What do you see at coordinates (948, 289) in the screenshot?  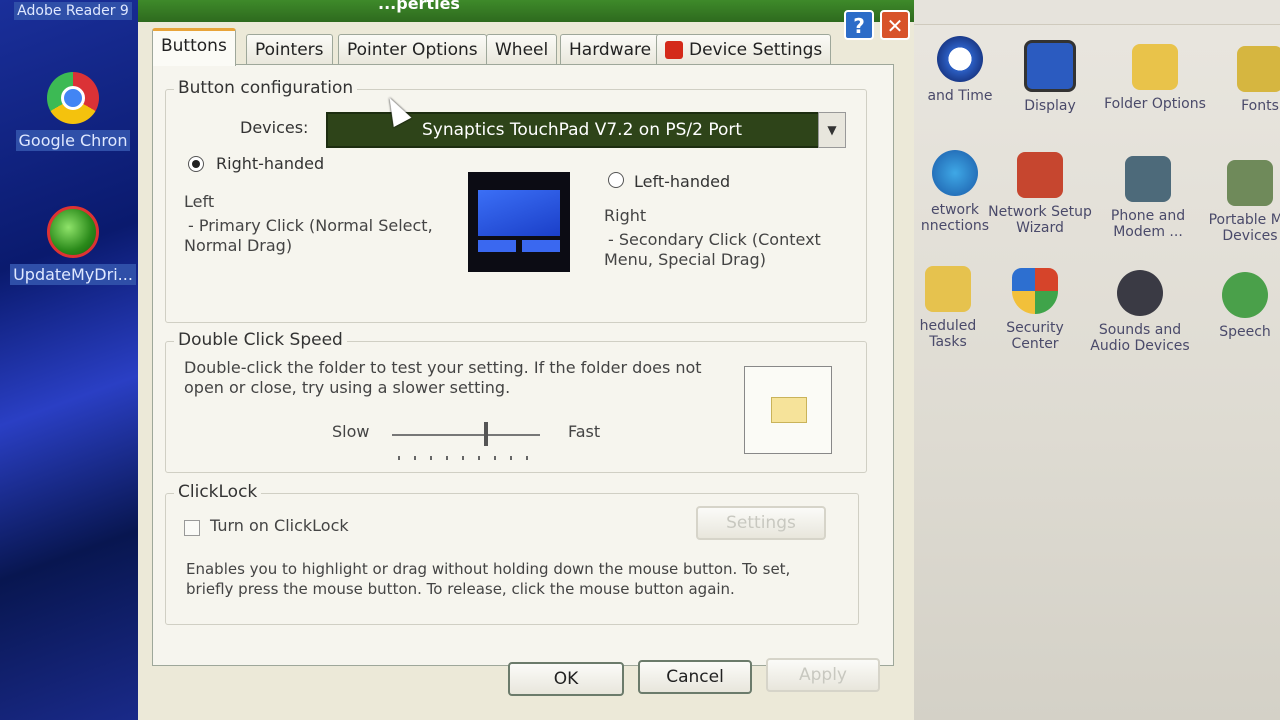 I see `scheduled-tasks-icon` at bounding box center [948, 289].